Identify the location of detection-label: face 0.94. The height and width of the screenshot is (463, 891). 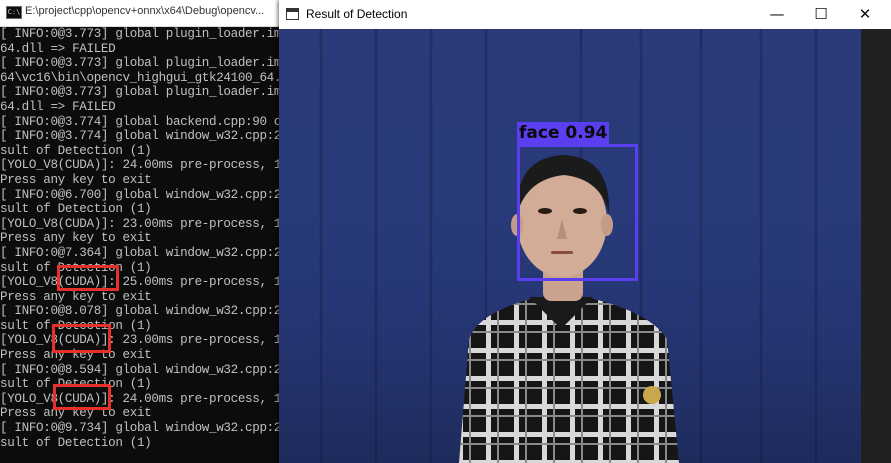
(563, 133).